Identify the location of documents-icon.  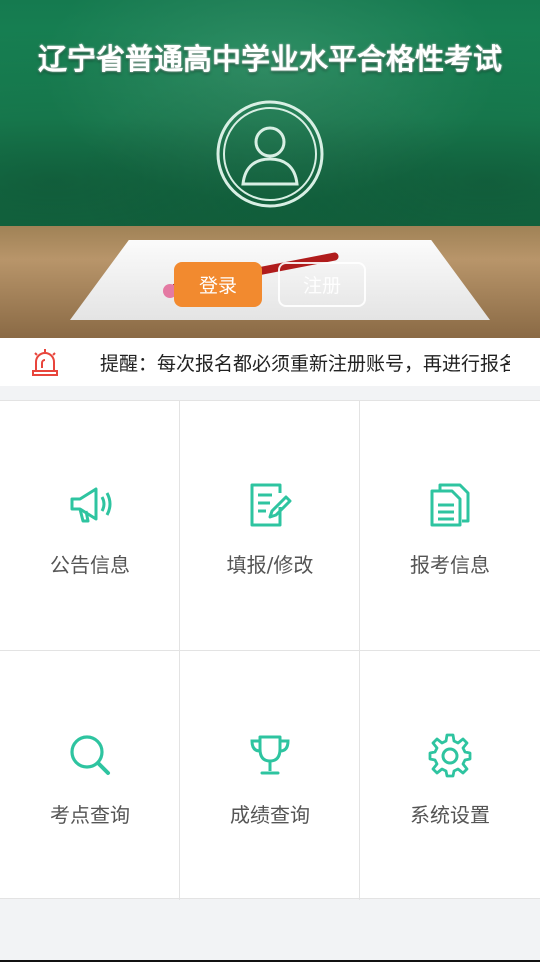
(450, 505).